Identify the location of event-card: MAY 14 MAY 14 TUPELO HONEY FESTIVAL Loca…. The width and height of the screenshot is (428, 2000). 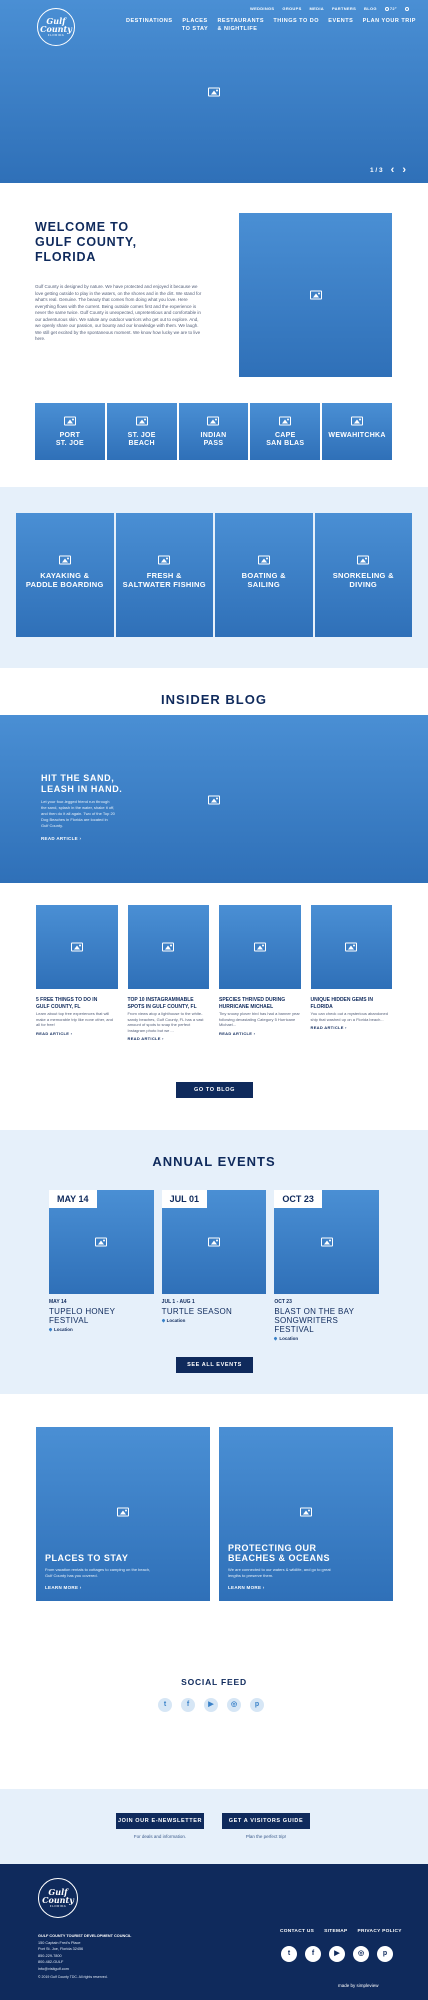
(101, 1265).